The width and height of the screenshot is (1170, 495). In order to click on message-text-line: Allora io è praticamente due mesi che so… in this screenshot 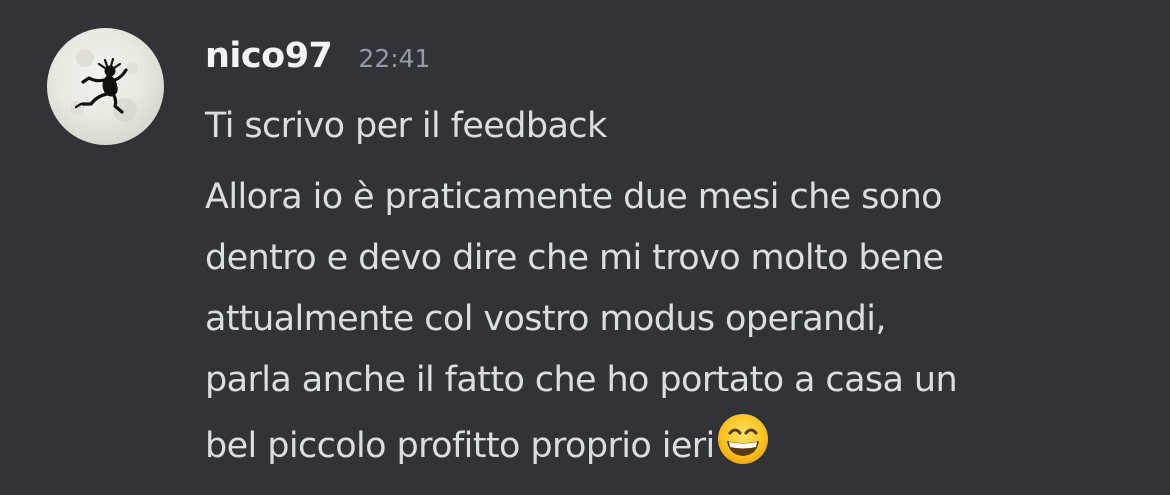, I will do `click(574, 197)`.